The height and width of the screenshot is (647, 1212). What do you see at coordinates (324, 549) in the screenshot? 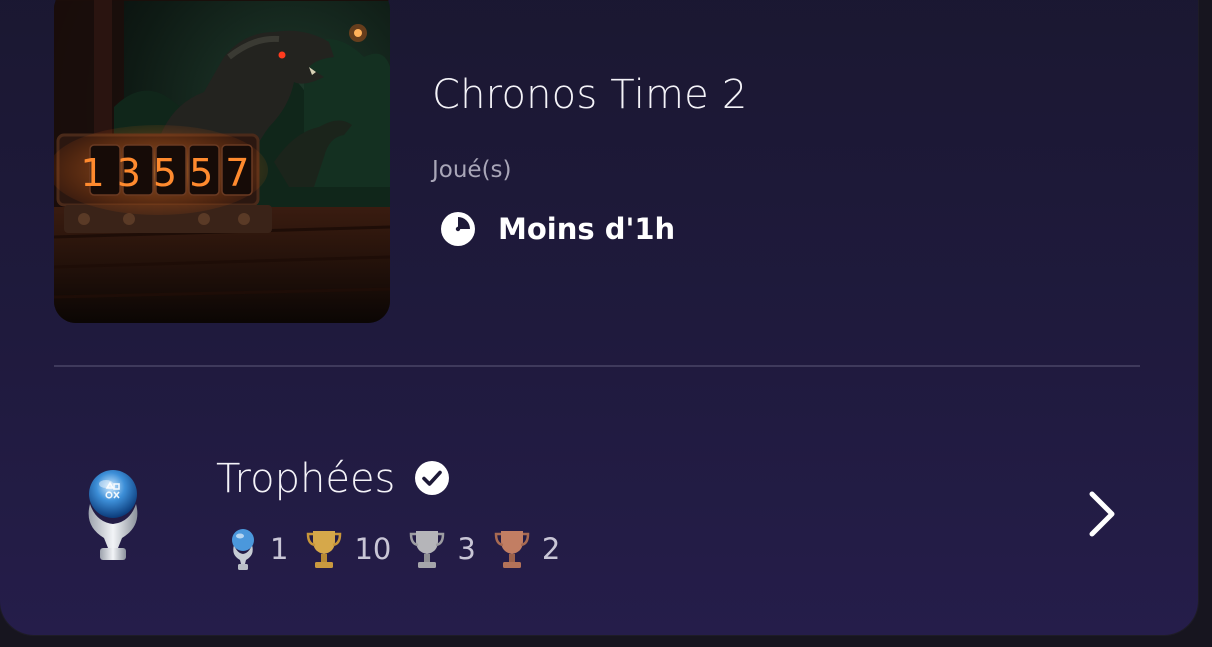
I see `gold-trophy-icon` at bounding box center [324, 549].